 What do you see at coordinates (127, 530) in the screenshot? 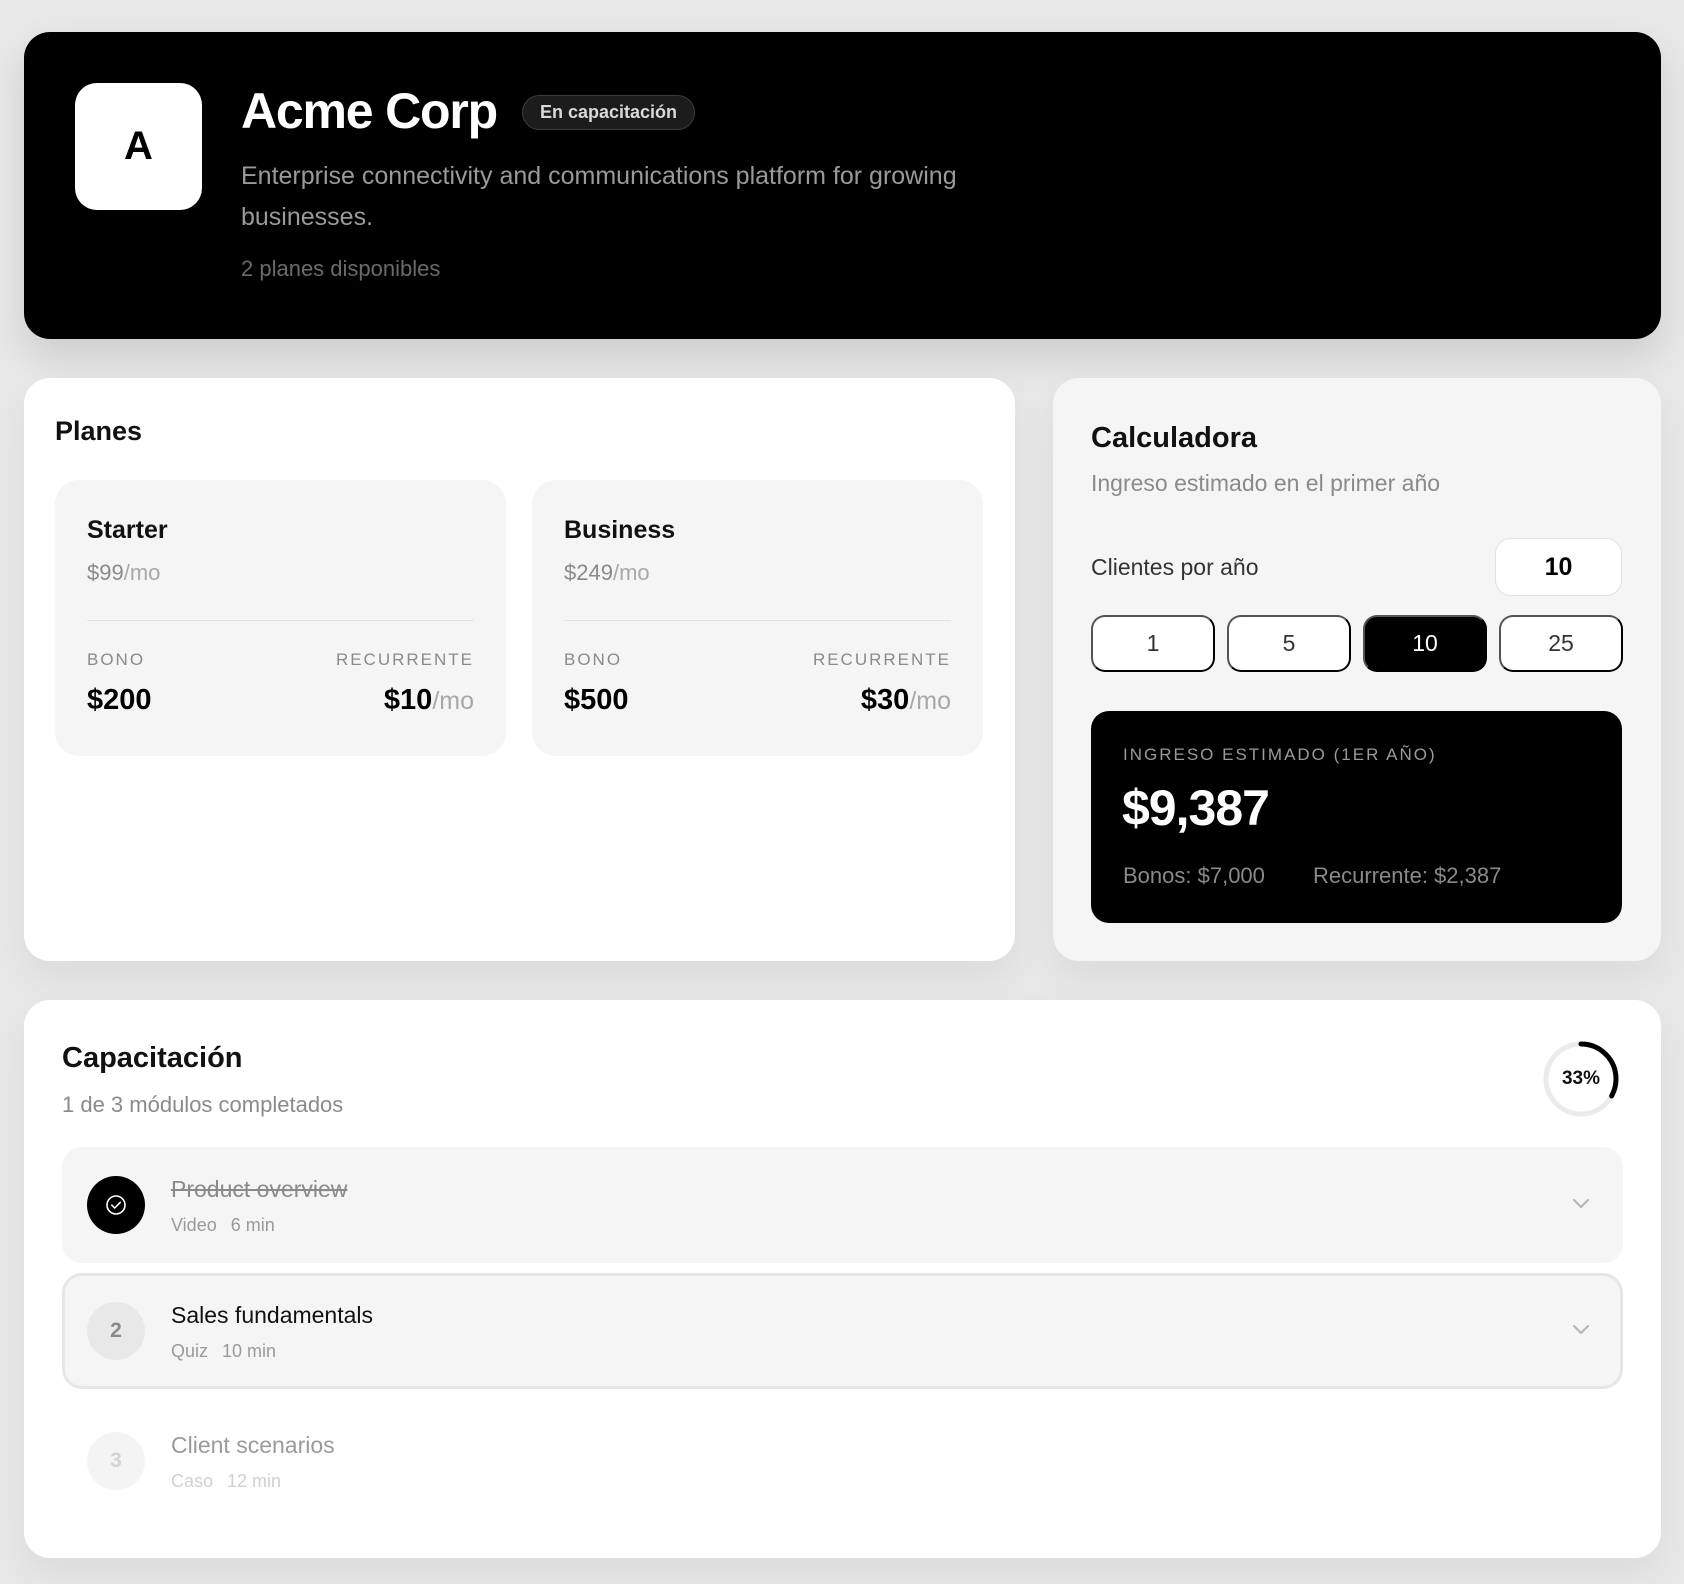
I see `plan-name: Starter` at bounding box center [127, 530].